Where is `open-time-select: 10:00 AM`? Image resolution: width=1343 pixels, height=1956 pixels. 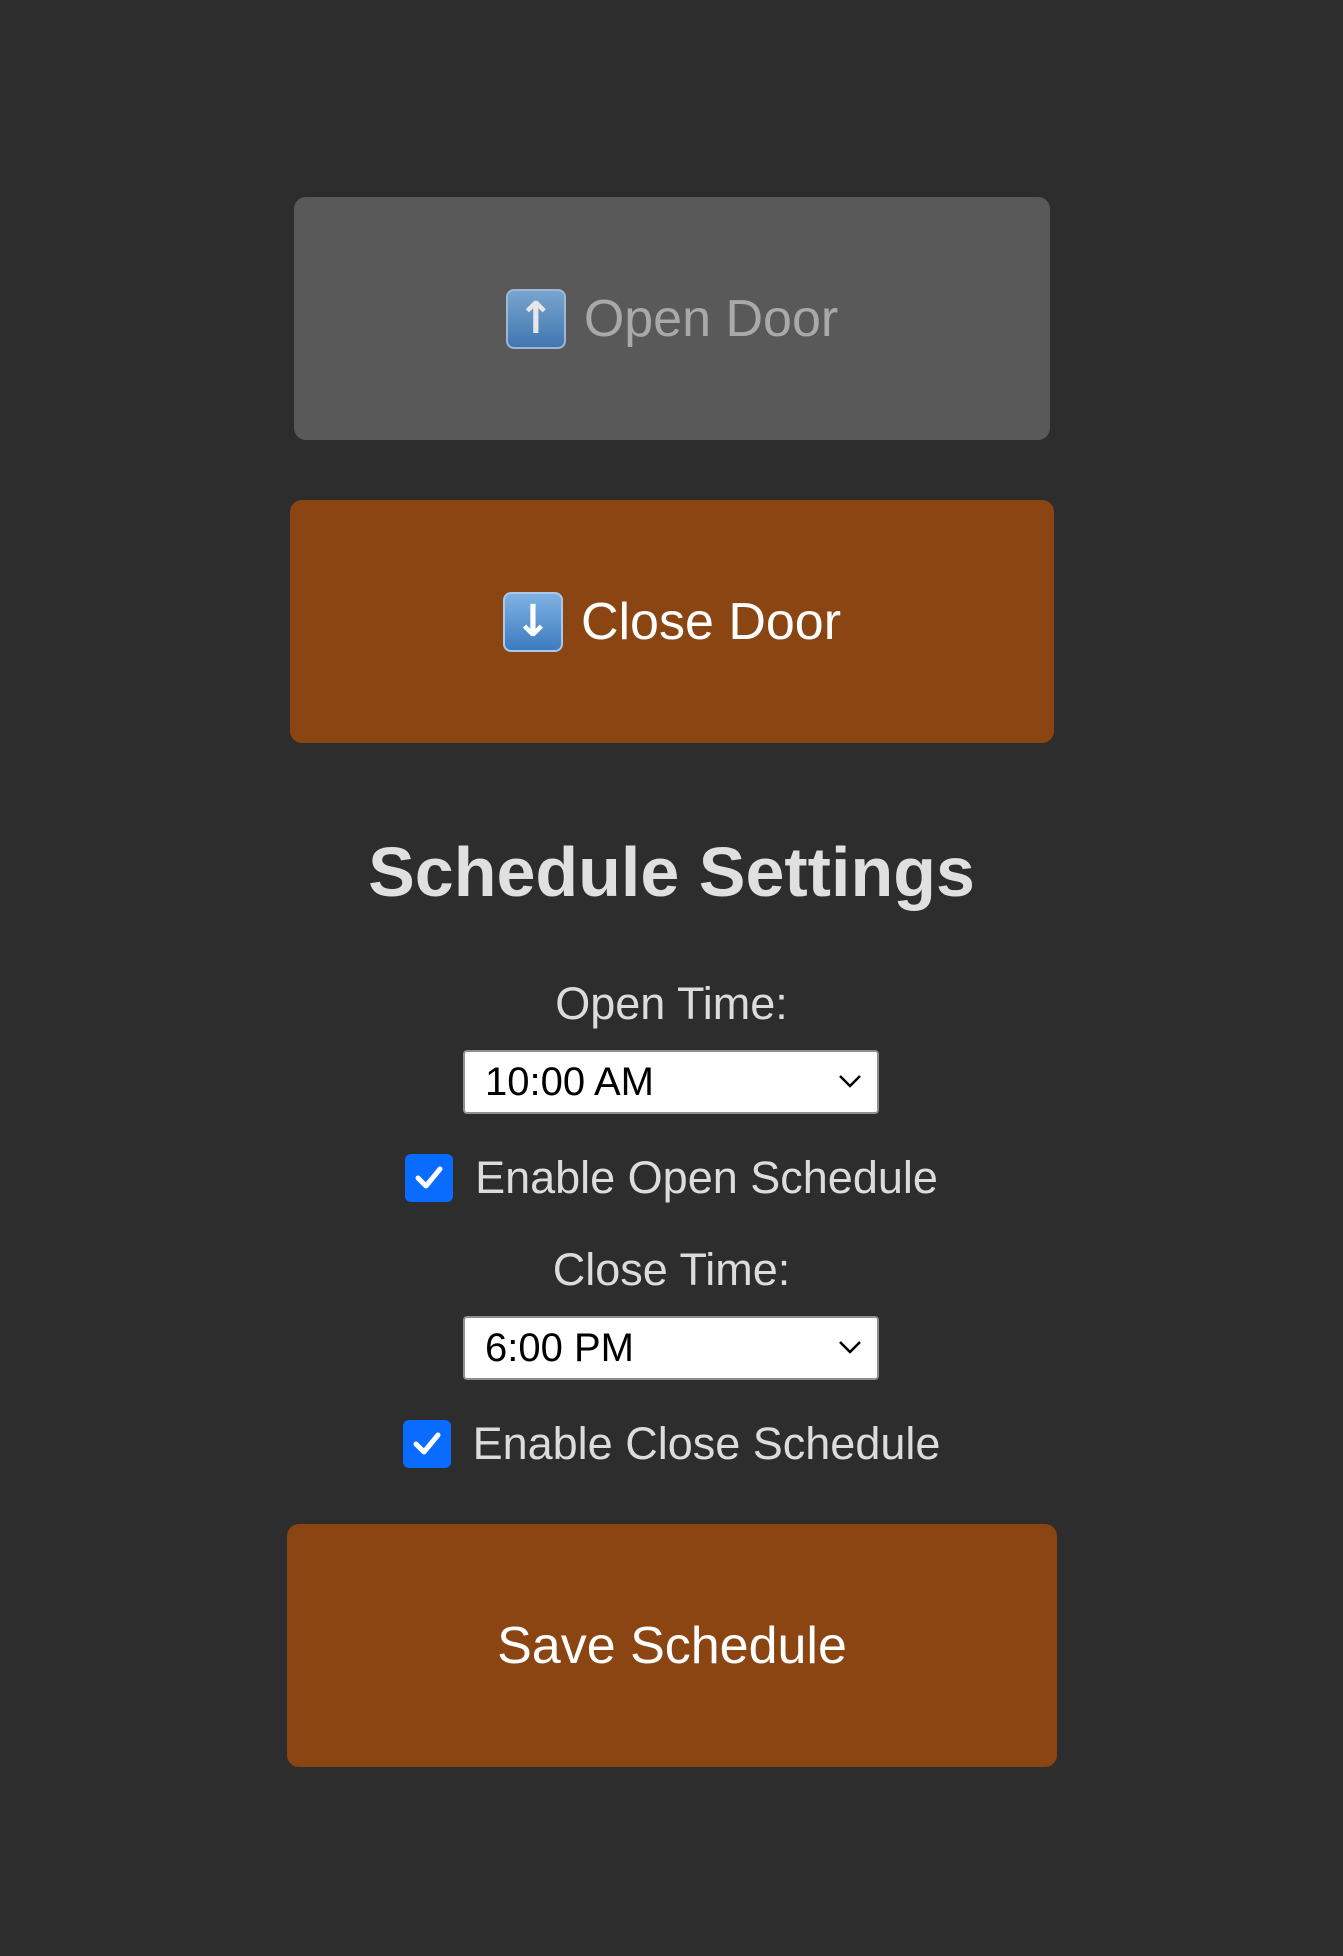 open-time-select: 10:00 AM is located at coordinates (671, 1082).